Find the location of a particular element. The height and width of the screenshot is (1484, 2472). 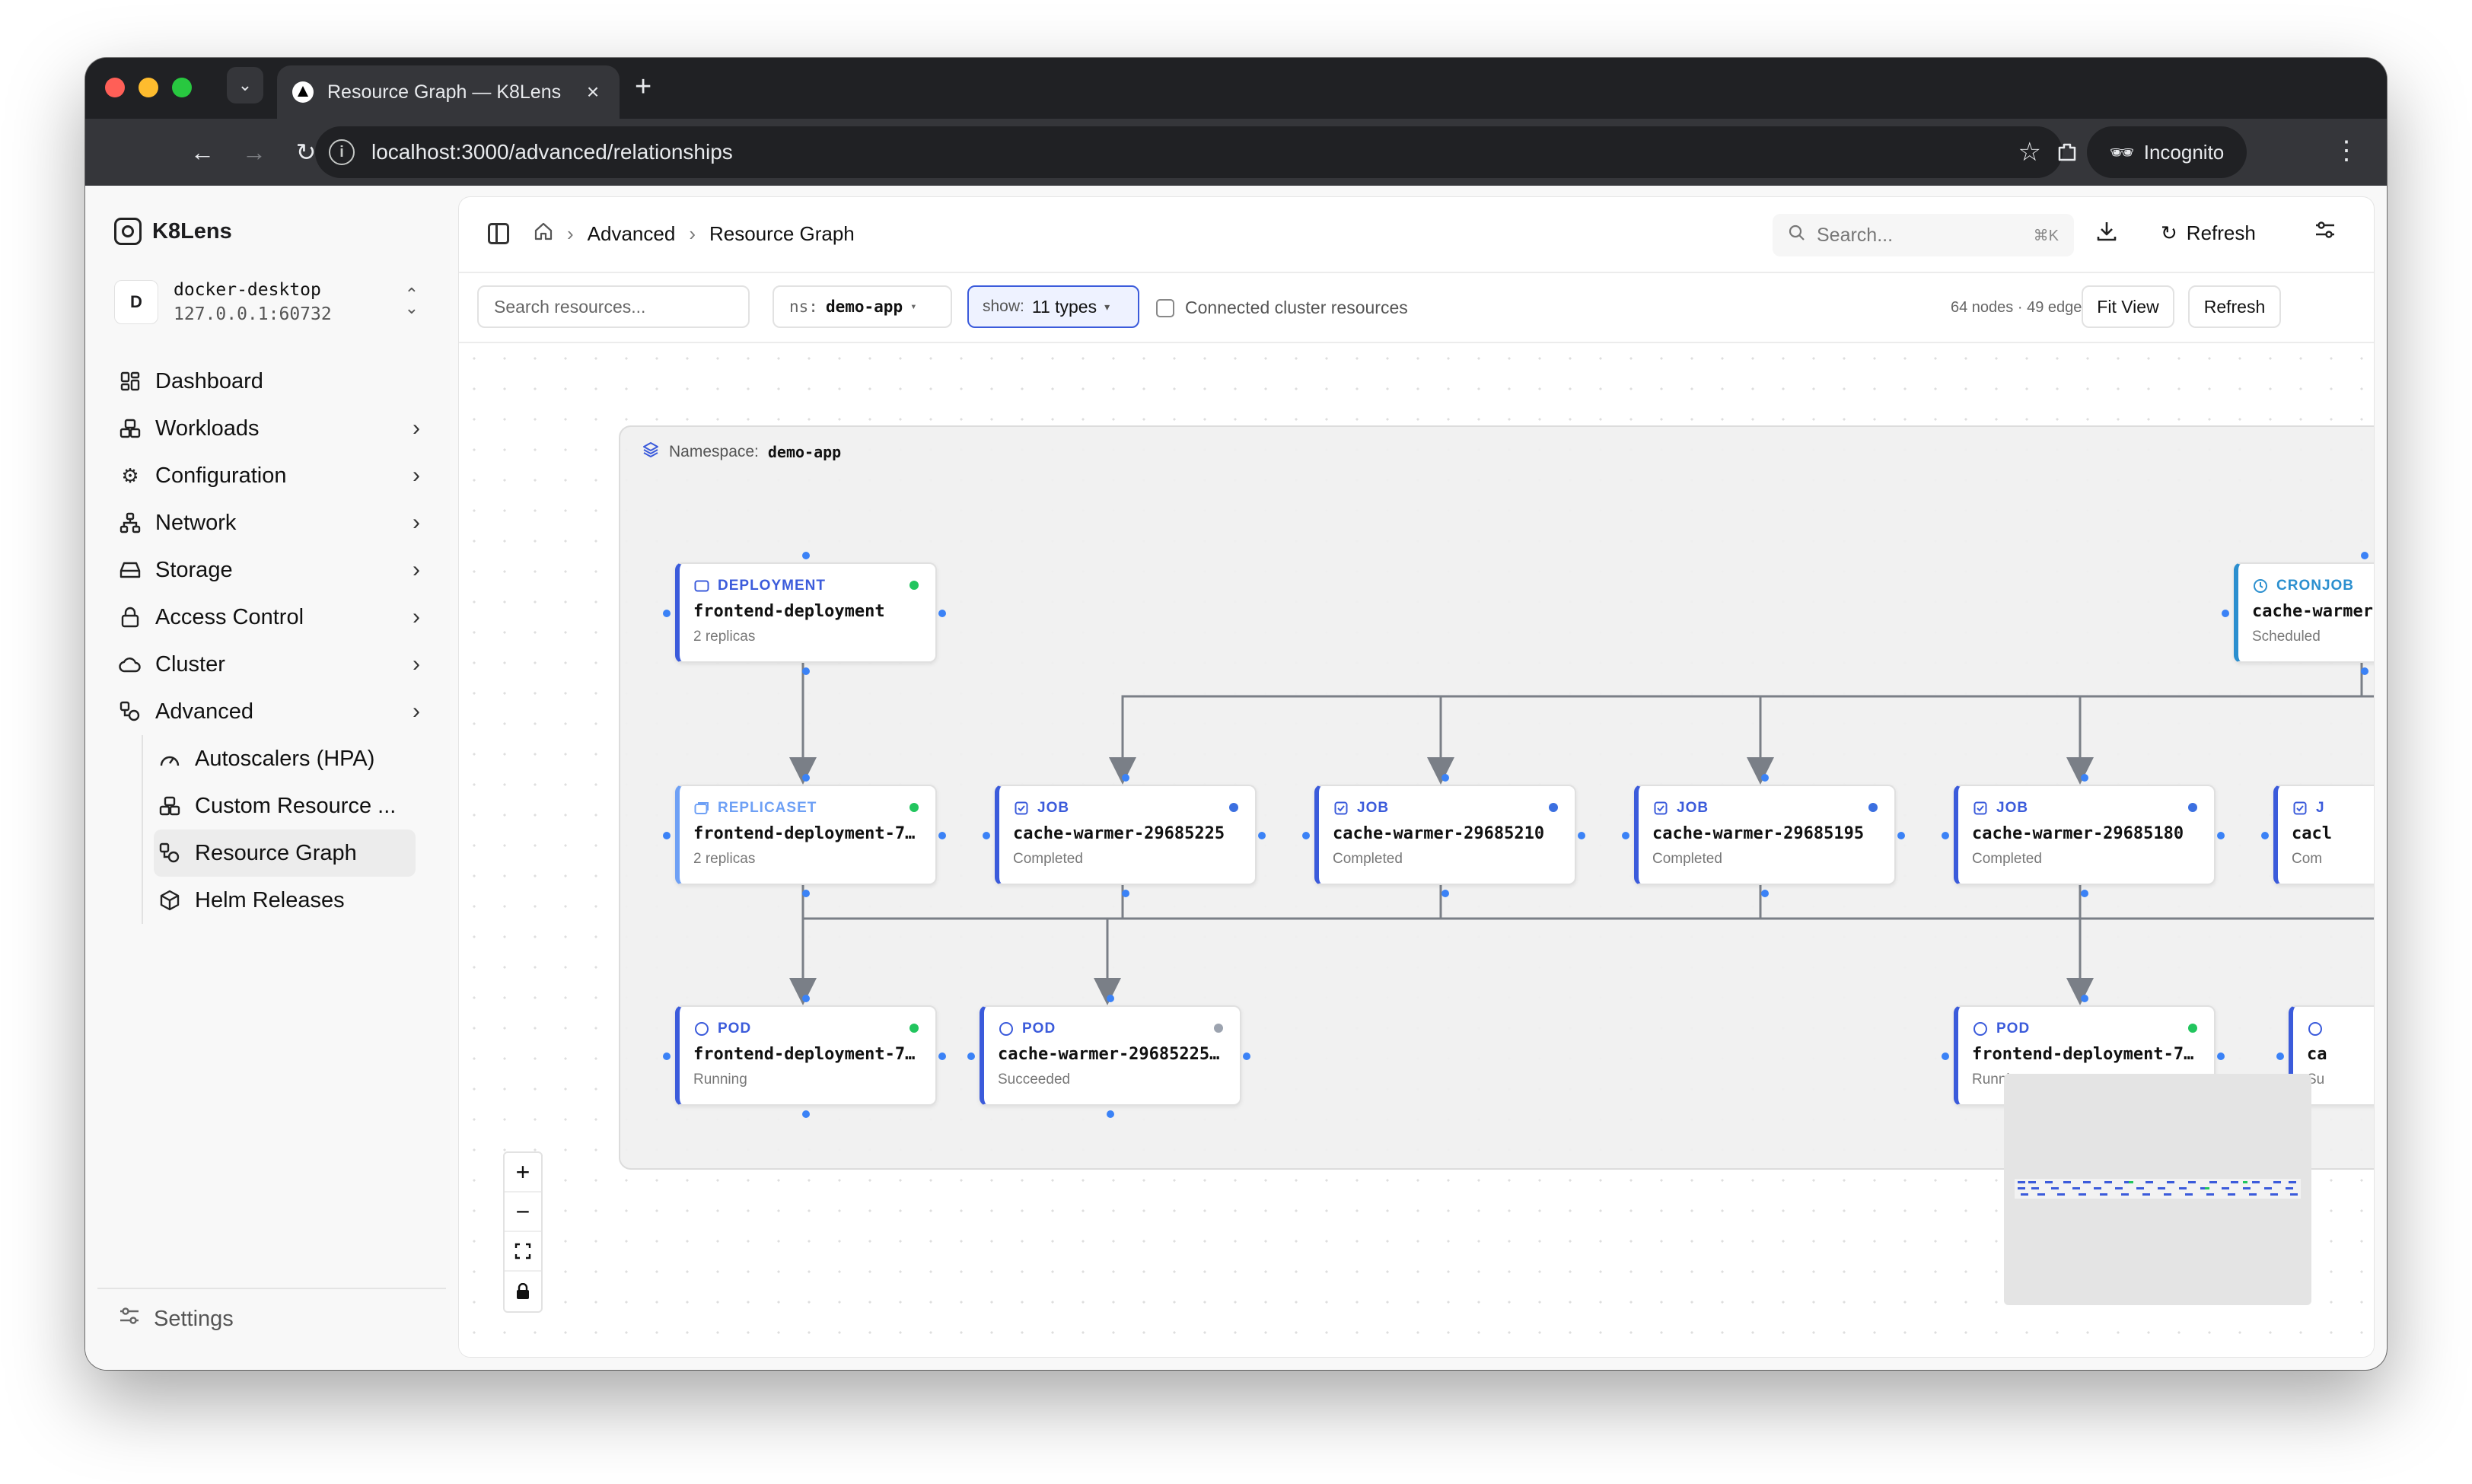

forward-icon: → is located at coordinates (254, 152).